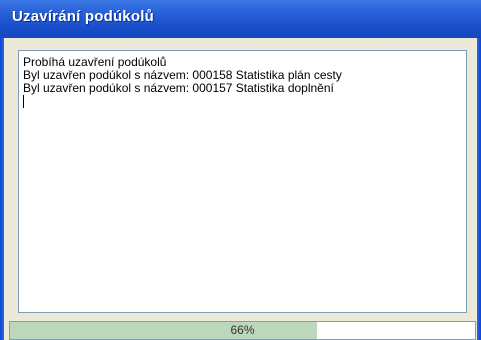  Describe the element at coordinates (23, 101) in the screenshot. I see `text-caret` at that location.